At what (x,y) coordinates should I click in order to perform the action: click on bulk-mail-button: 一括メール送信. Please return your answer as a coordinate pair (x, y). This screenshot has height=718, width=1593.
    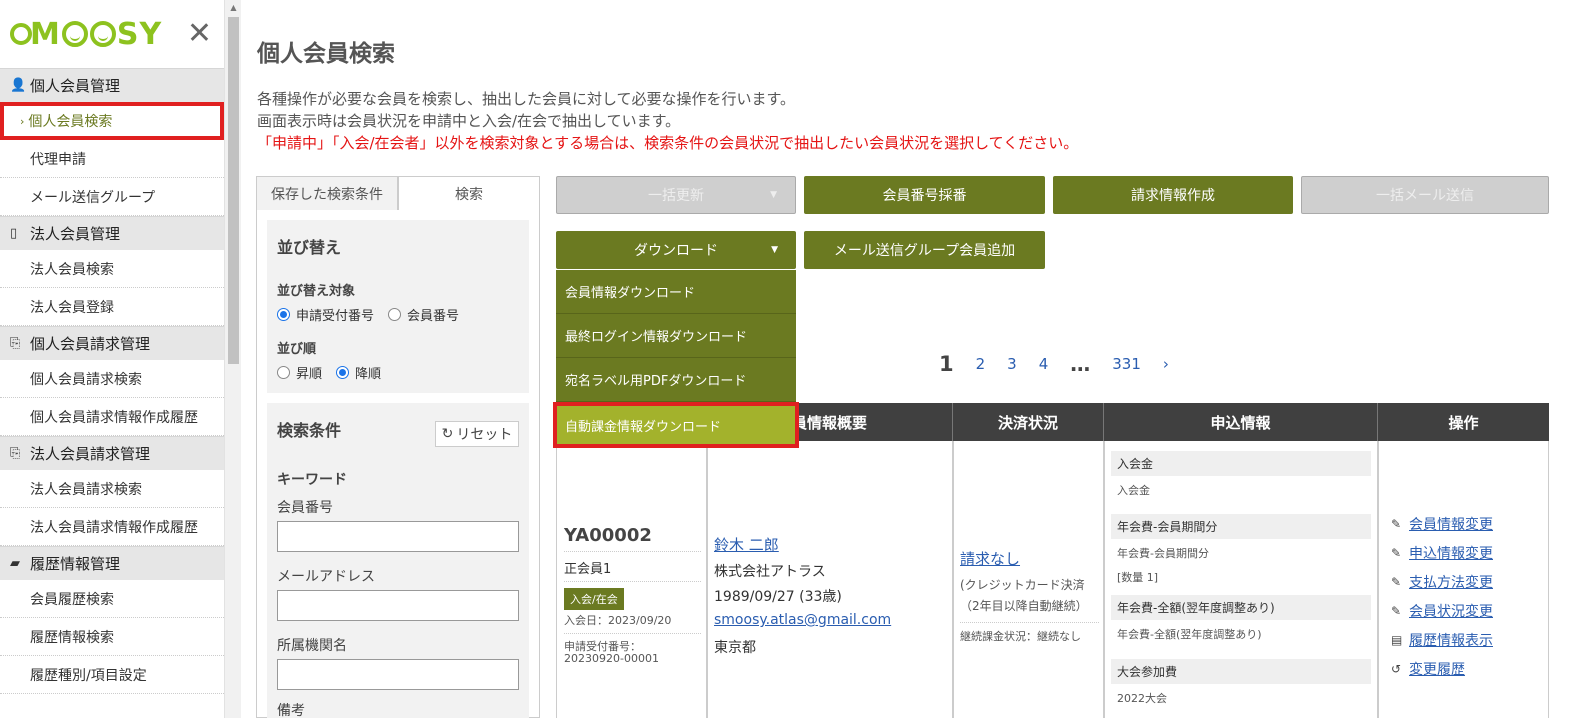
    Looking at the image, I should click on (1425, 195).